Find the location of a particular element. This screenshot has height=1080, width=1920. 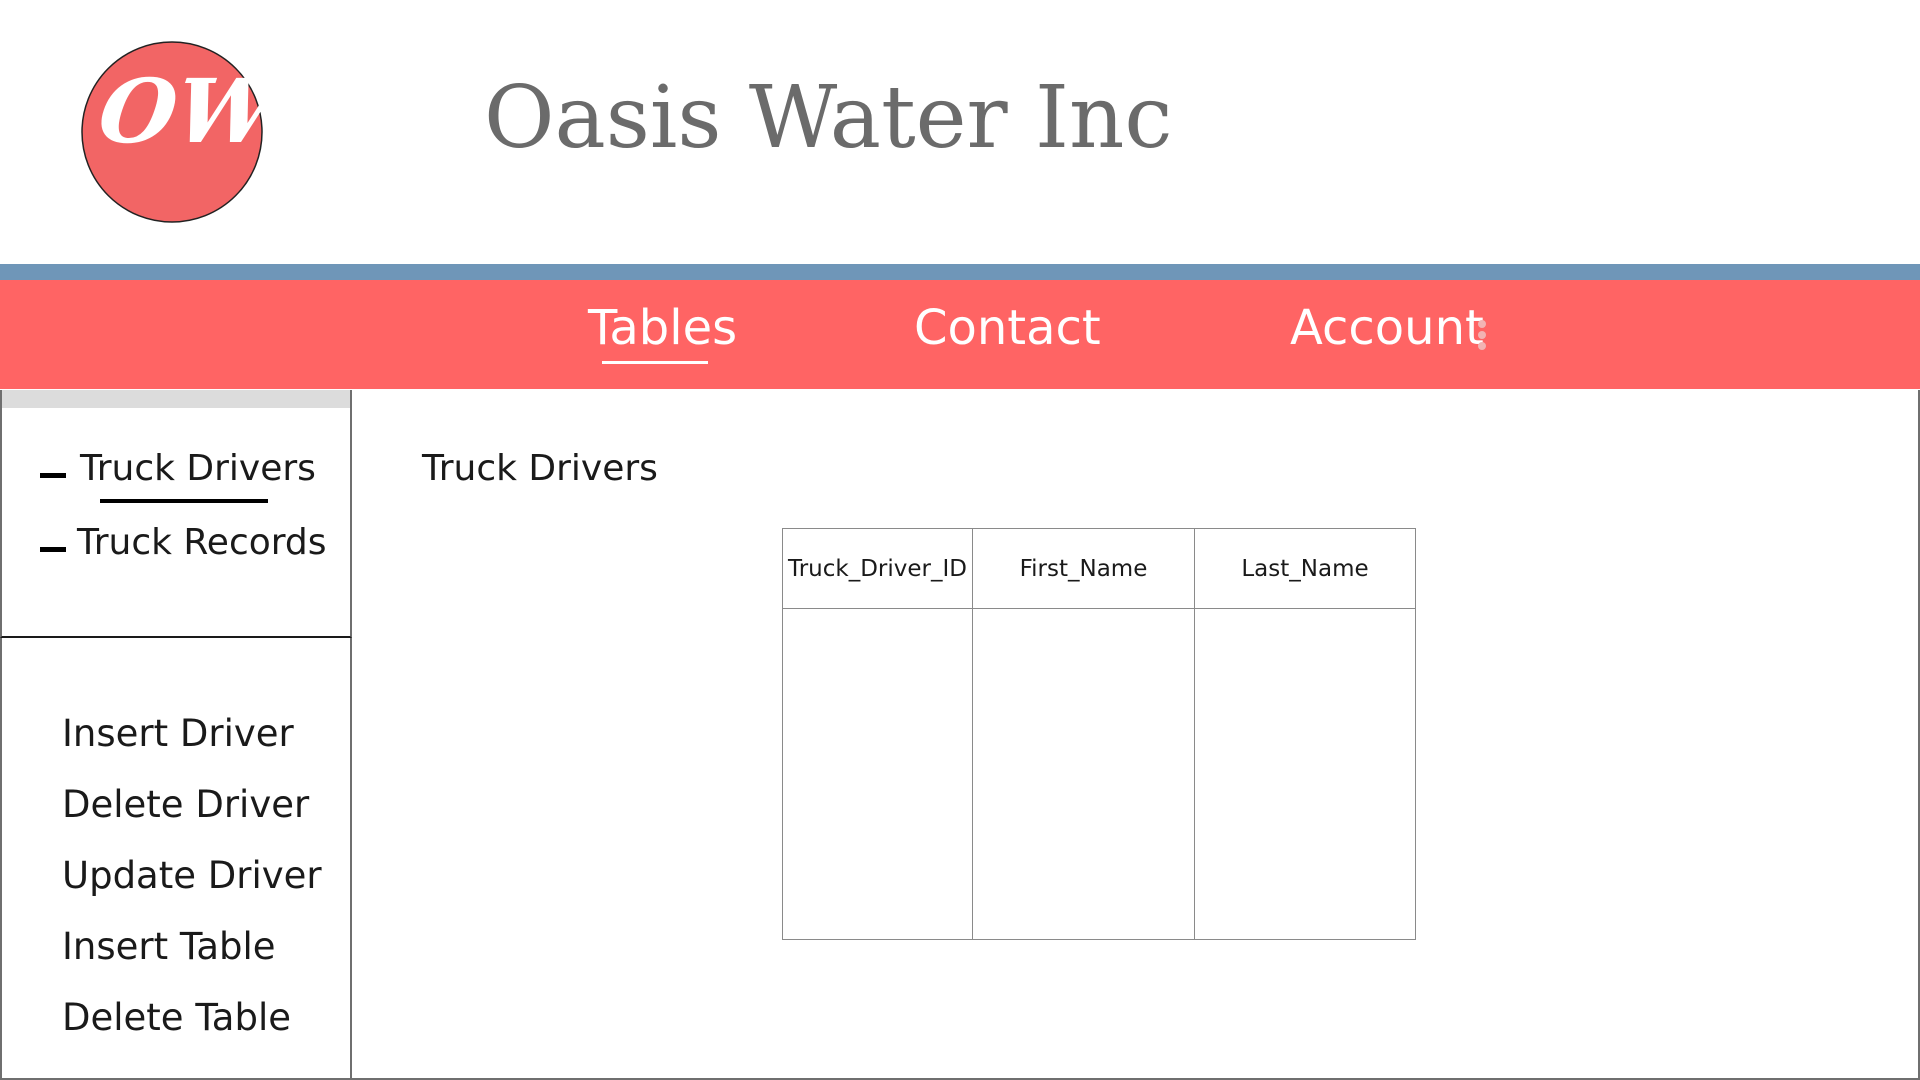

delete-table-button: Delete Table is located at coordinates (176, 1017).